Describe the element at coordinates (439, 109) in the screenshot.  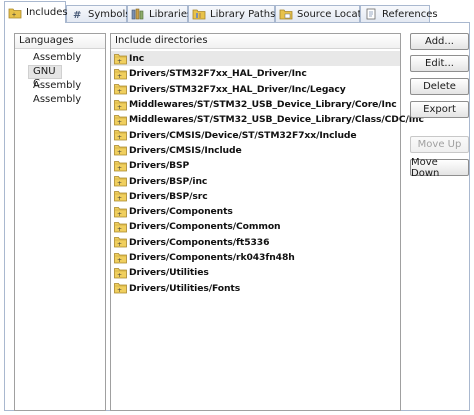
I see `export-button: Export` at that location.